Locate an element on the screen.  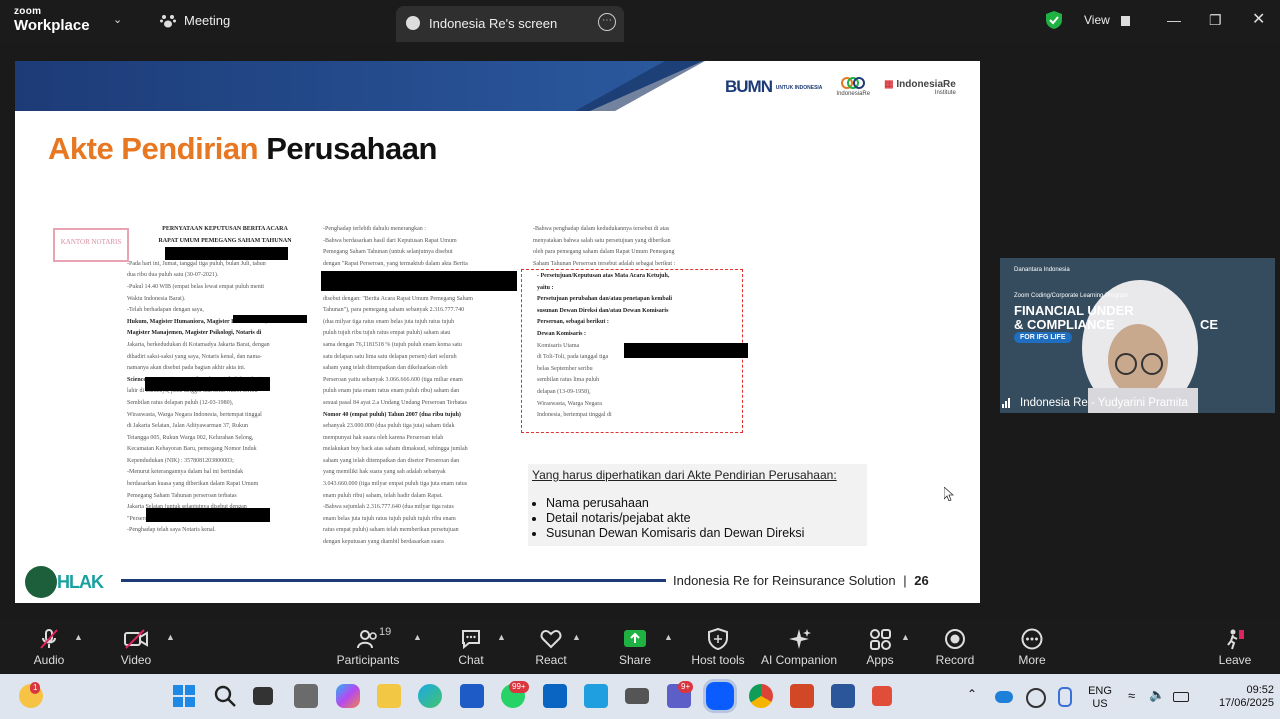
leave-button: Leave is located at coordinates (1235, 646).